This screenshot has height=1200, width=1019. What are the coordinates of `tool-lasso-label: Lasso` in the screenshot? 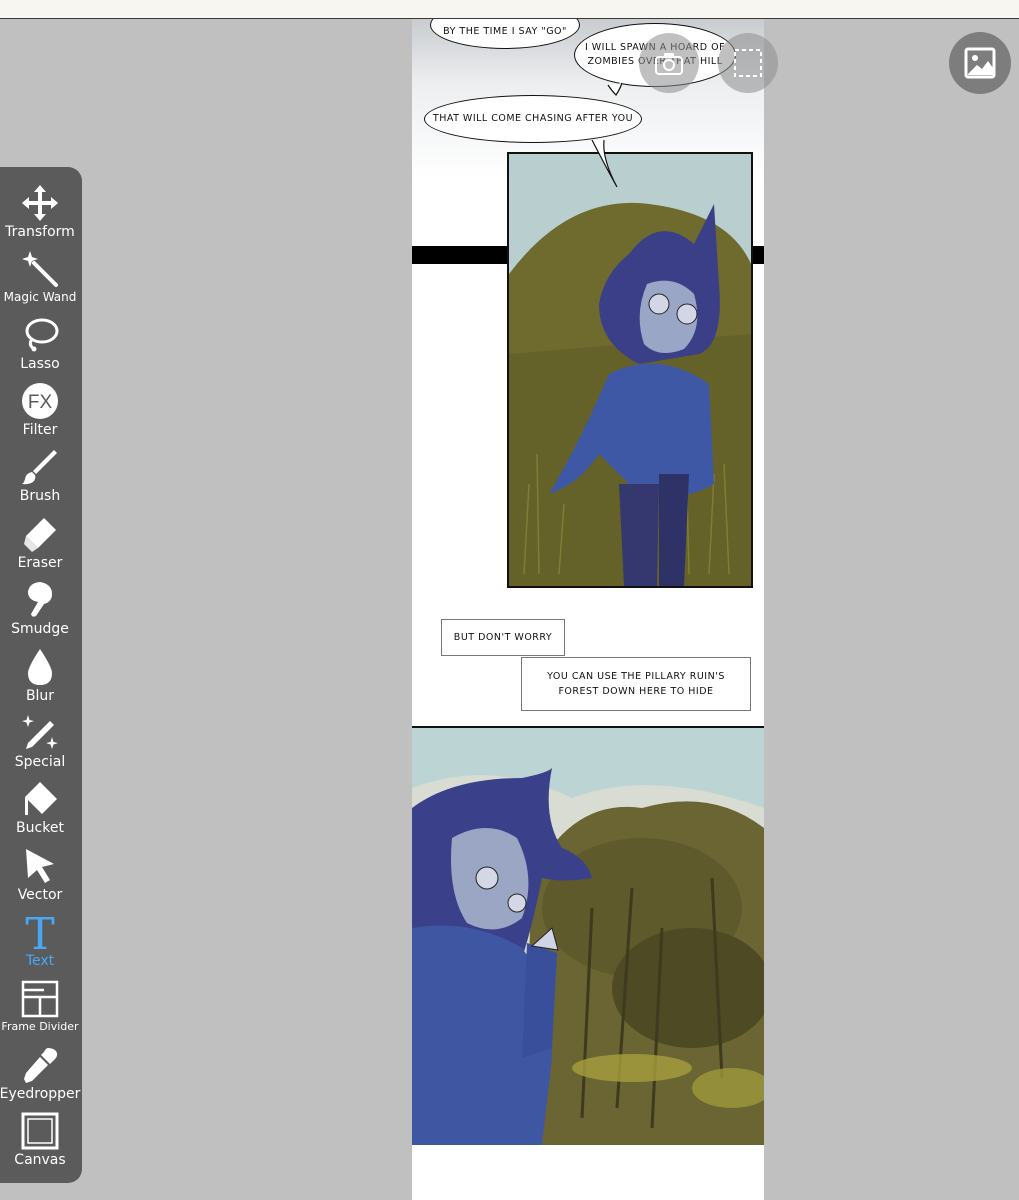 It's located at (40, 364).